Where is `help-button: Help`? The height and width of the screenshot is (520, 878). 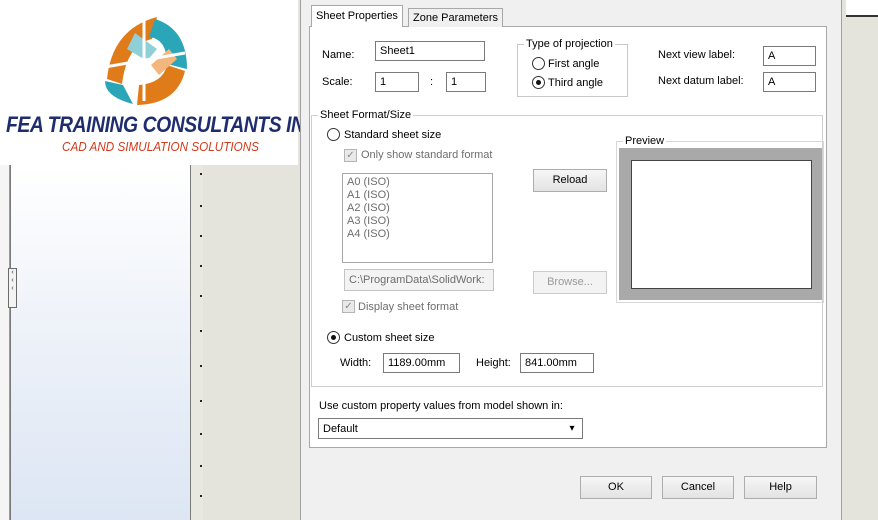 help-button: Help is located at coordinates (780, 487).